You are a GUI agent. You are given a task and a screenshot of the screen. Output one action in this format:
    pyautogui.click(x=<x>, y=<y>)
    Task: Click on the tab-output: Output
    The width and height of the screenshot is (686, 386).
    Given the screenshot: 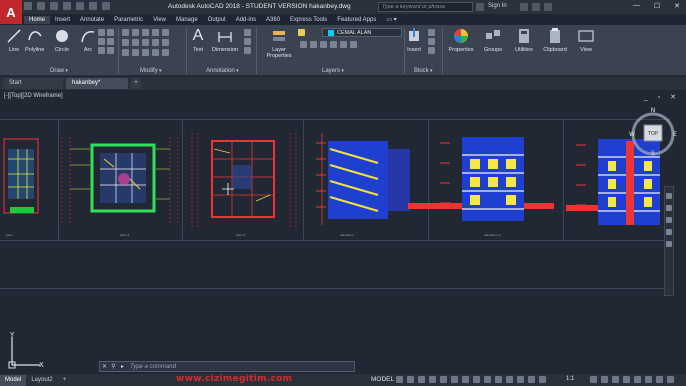 What is the action you would take?
    pyautogui.click(x=217, y=20)
    